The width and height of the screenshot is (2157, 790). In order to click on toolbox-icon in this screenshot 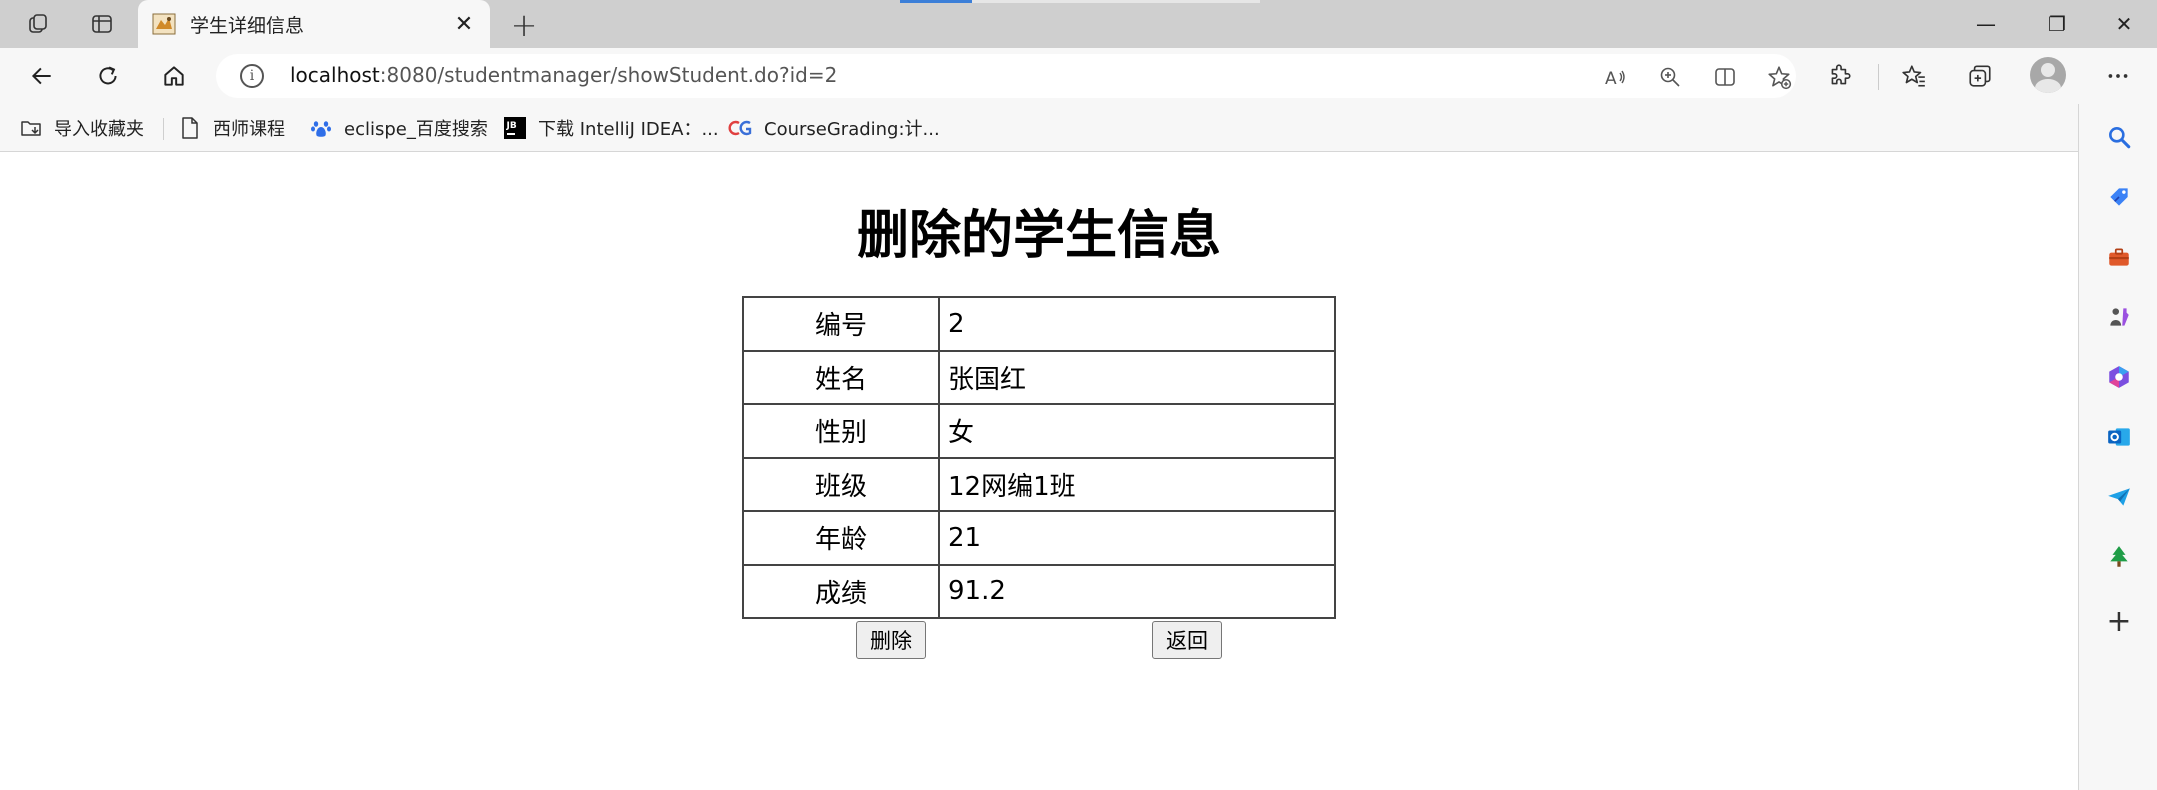, I will do `click(2119, 257)`.